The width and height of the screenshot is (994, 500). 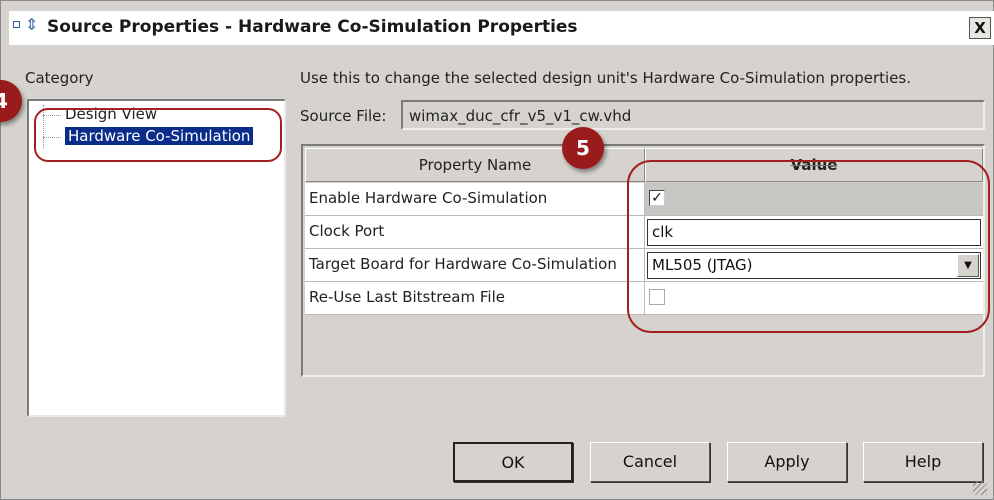 I want to click on cancel-button: Cancel, so click(x=650, y=462).